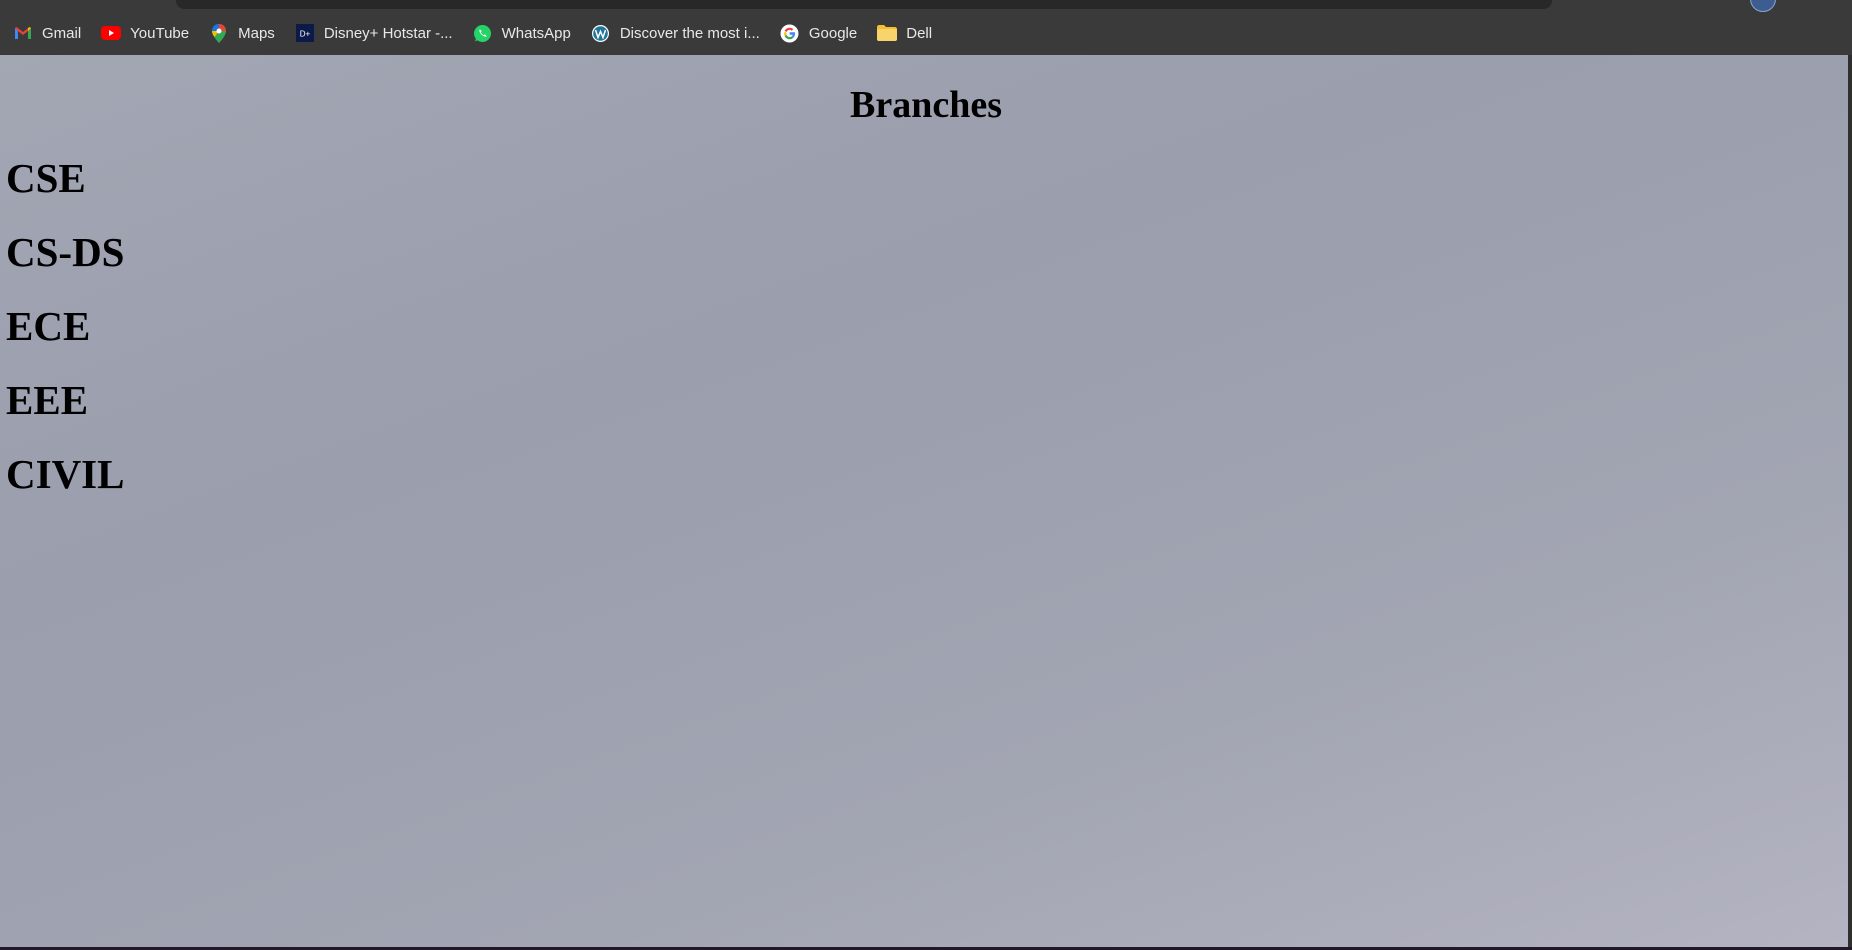 The width and height of the screenshot is (1852, 950). I want to click on hotstar-icon: D+, so click(305, 33).